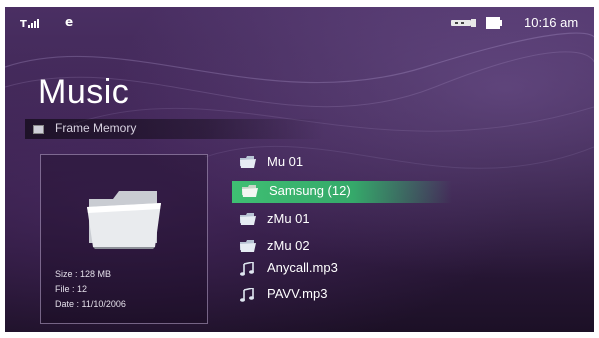 The image size is (599, 338). Describe the element at coordinates (83, 274) in the screenshot. I see `folder-size: Size : 128 MB` at that location.